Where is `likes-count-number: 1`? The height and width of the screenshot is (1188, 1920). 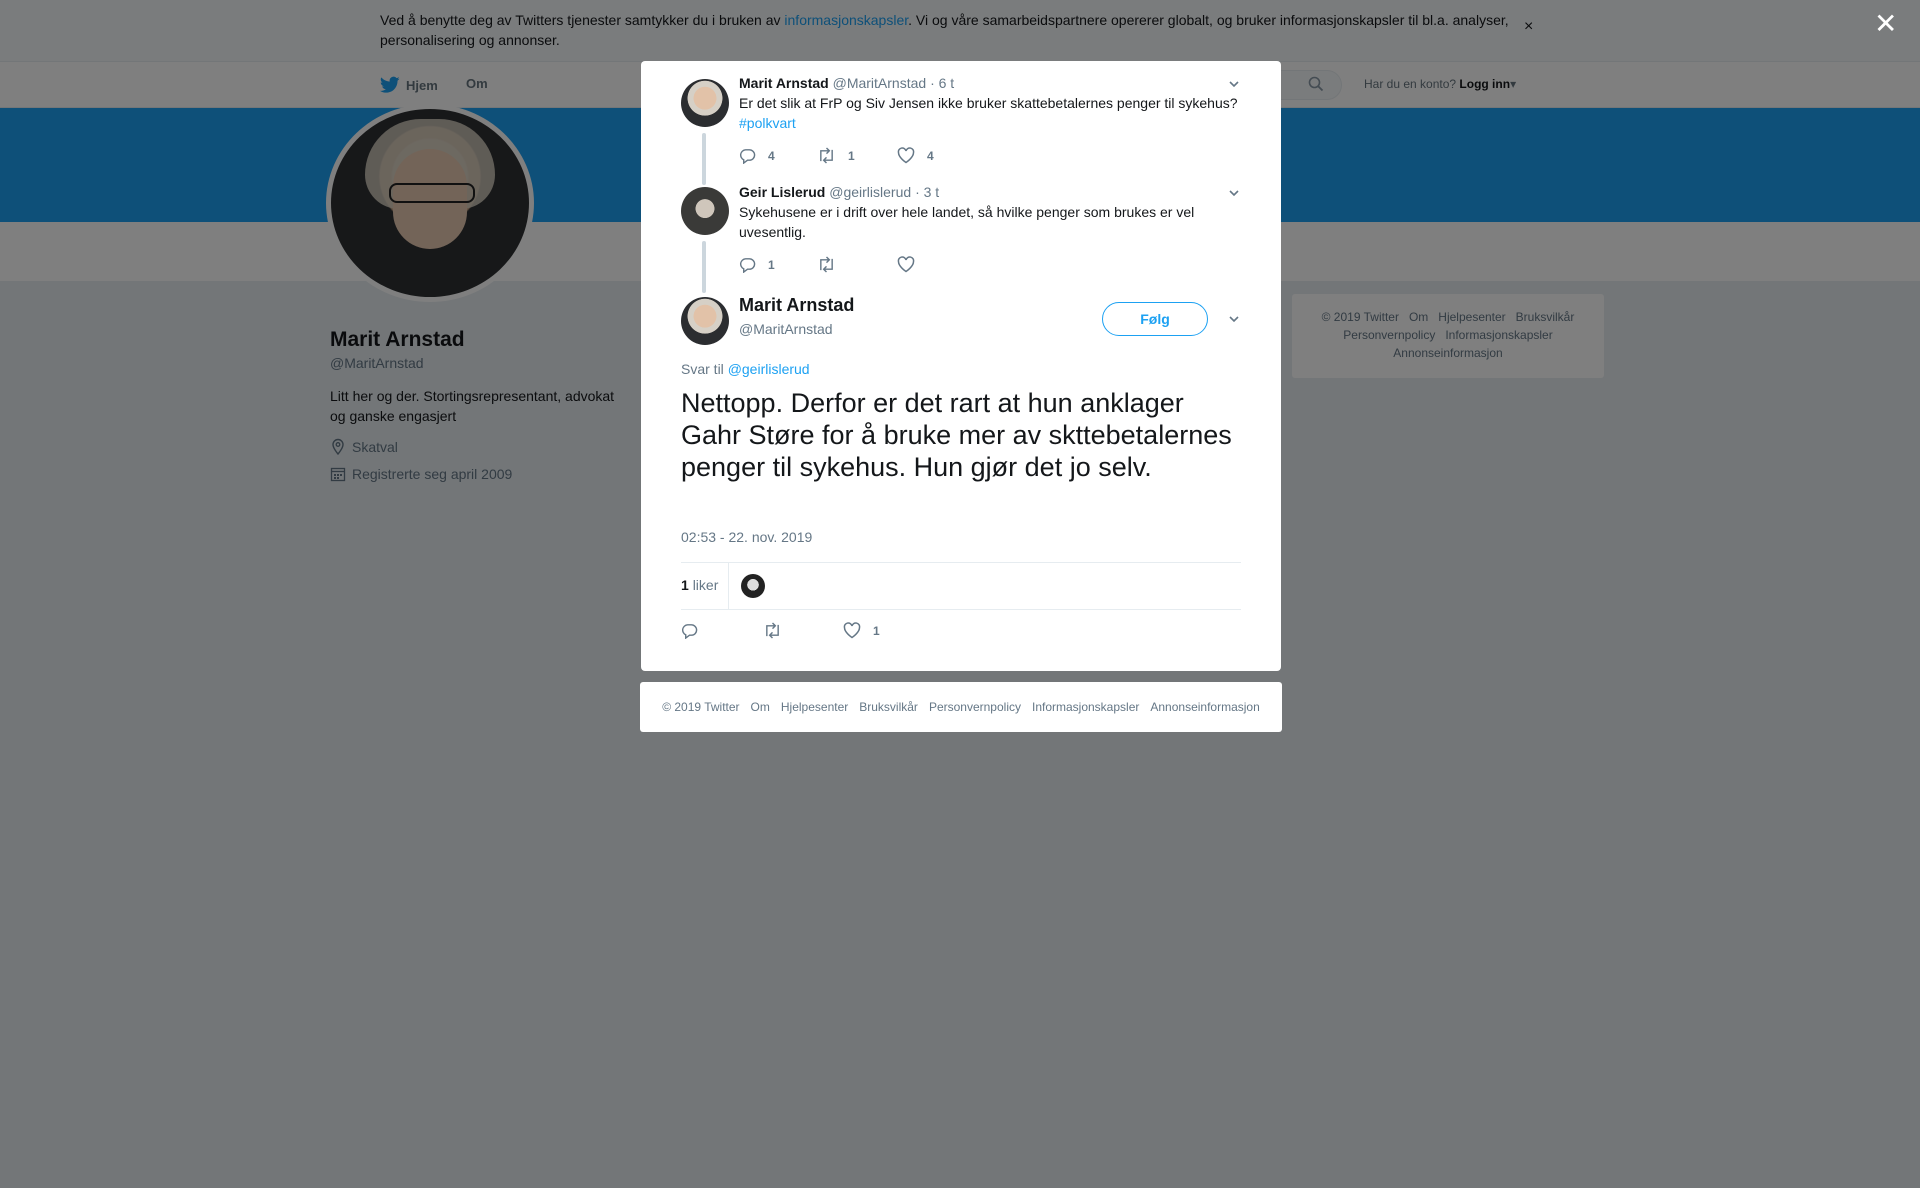 likes-count-number: 1 is located at coordinates (685, 585).